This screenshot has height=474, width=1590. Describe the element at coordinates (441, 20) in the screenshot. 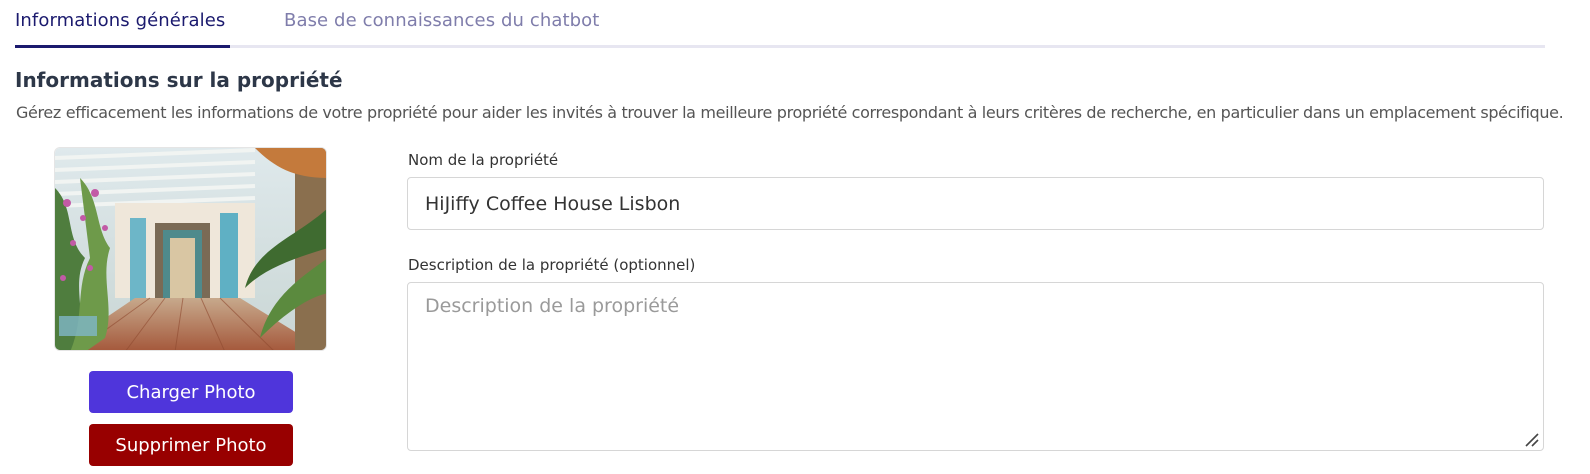

I see `tab-chatbot-knowledge-base: Base de connaissances du chatbot` at that location.